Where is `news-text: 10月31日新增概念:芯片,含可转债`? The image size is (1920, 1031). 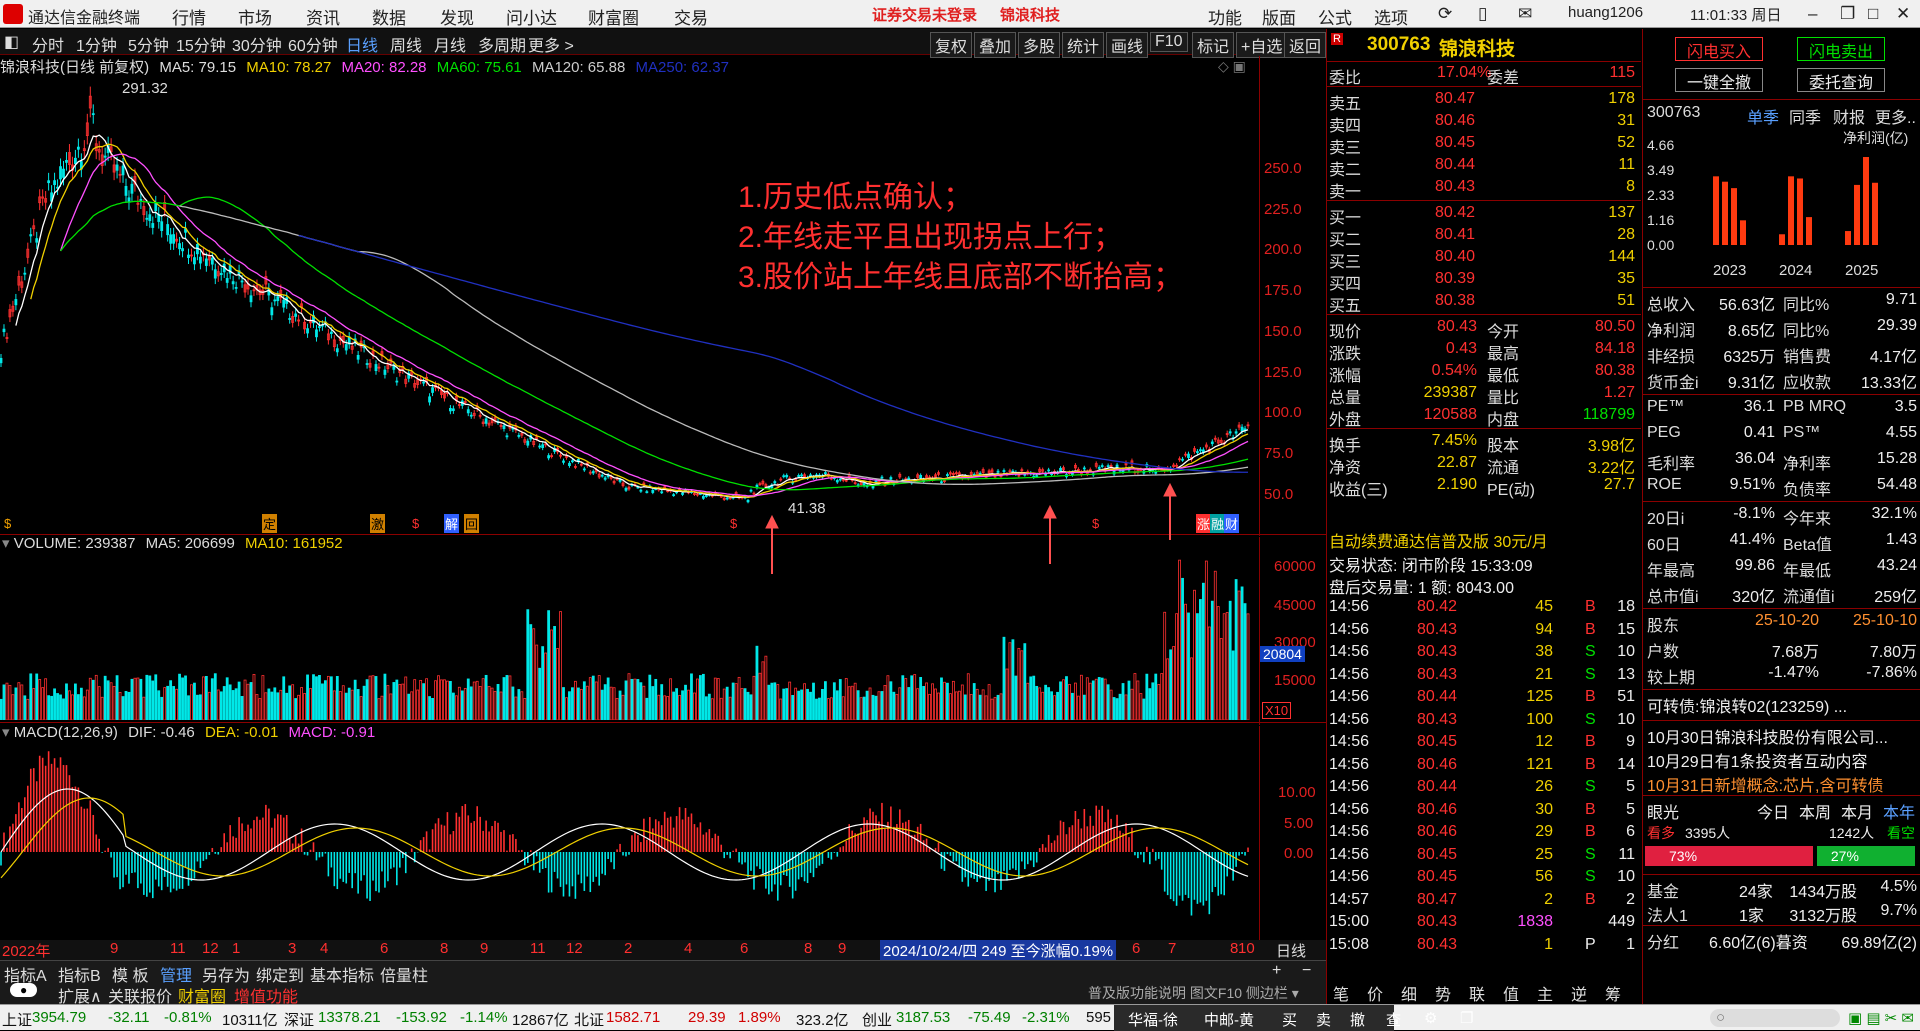 news-text: 10月31日新增概念:芯片,含可转债 is located at coordinates (1765, 784).